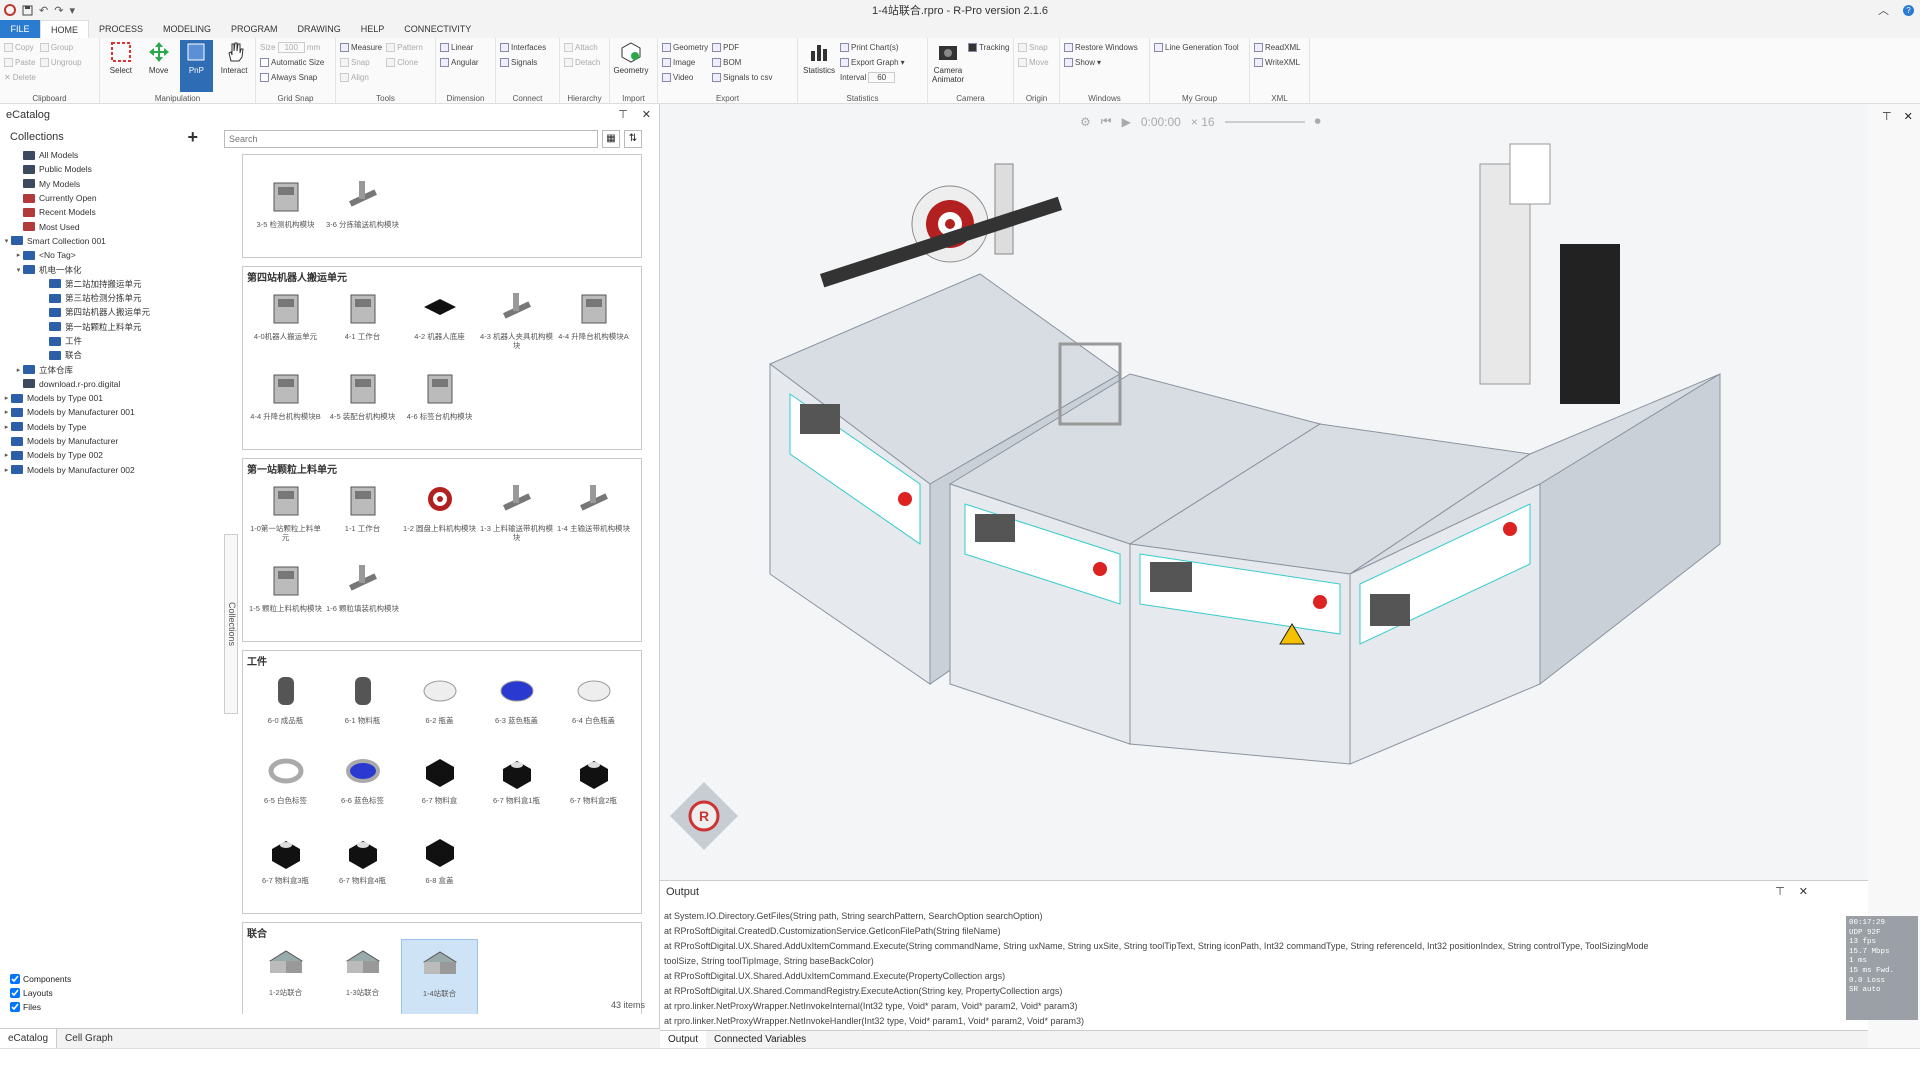 The height and width of the screenshot is (1080, 1920). Describe the element at coordinates (285, 867) in the screenshot. I see `catalog-item: 6-7 物料盒3瓶` at that location.